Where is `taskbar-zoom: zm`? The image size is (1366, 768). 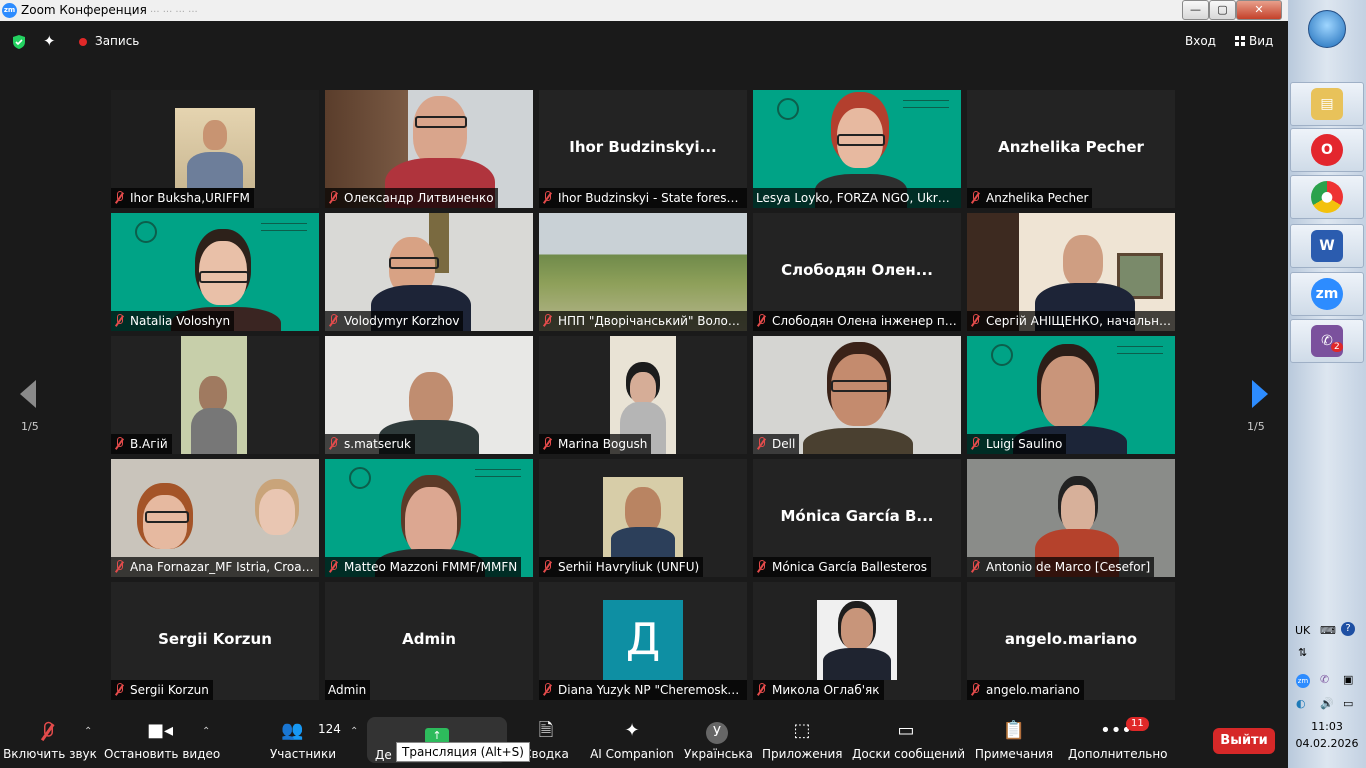
taskbar-zoom: zm is located at coordinates (1327, 294).